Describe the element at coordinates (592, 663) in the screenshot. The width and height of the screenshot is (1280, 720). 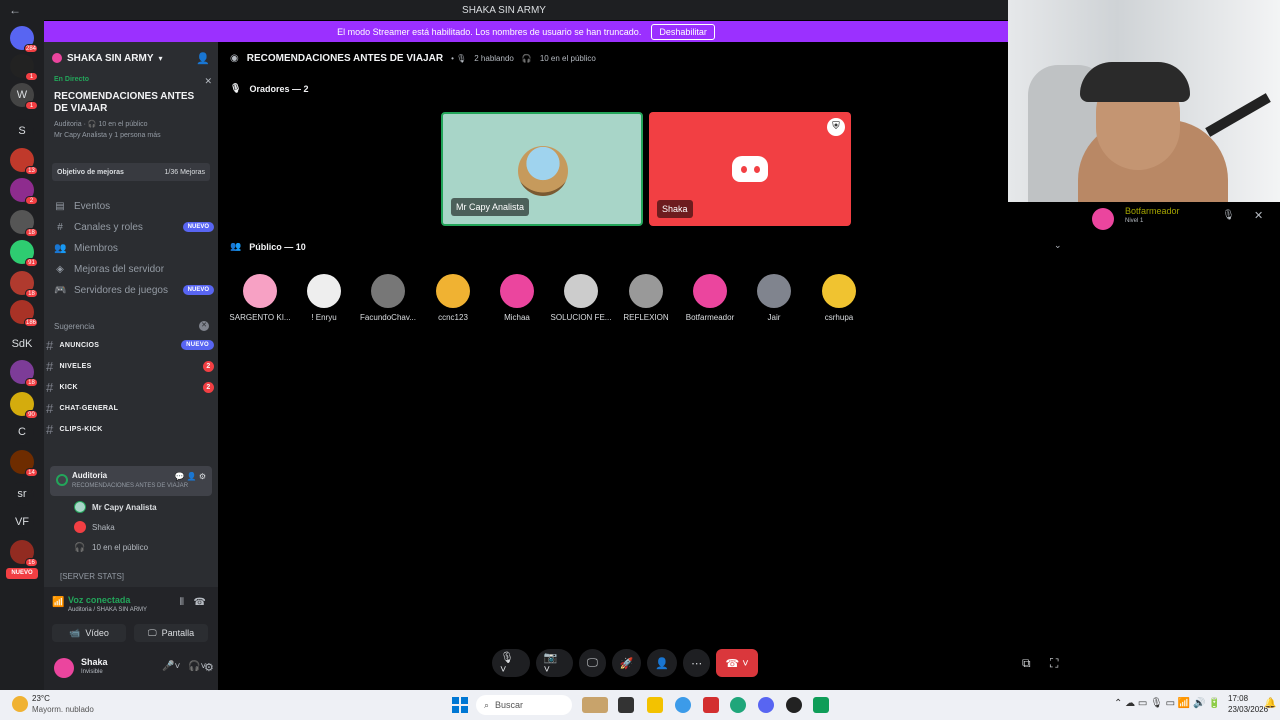
I see `screen-share-icon: 🖵` at that location.